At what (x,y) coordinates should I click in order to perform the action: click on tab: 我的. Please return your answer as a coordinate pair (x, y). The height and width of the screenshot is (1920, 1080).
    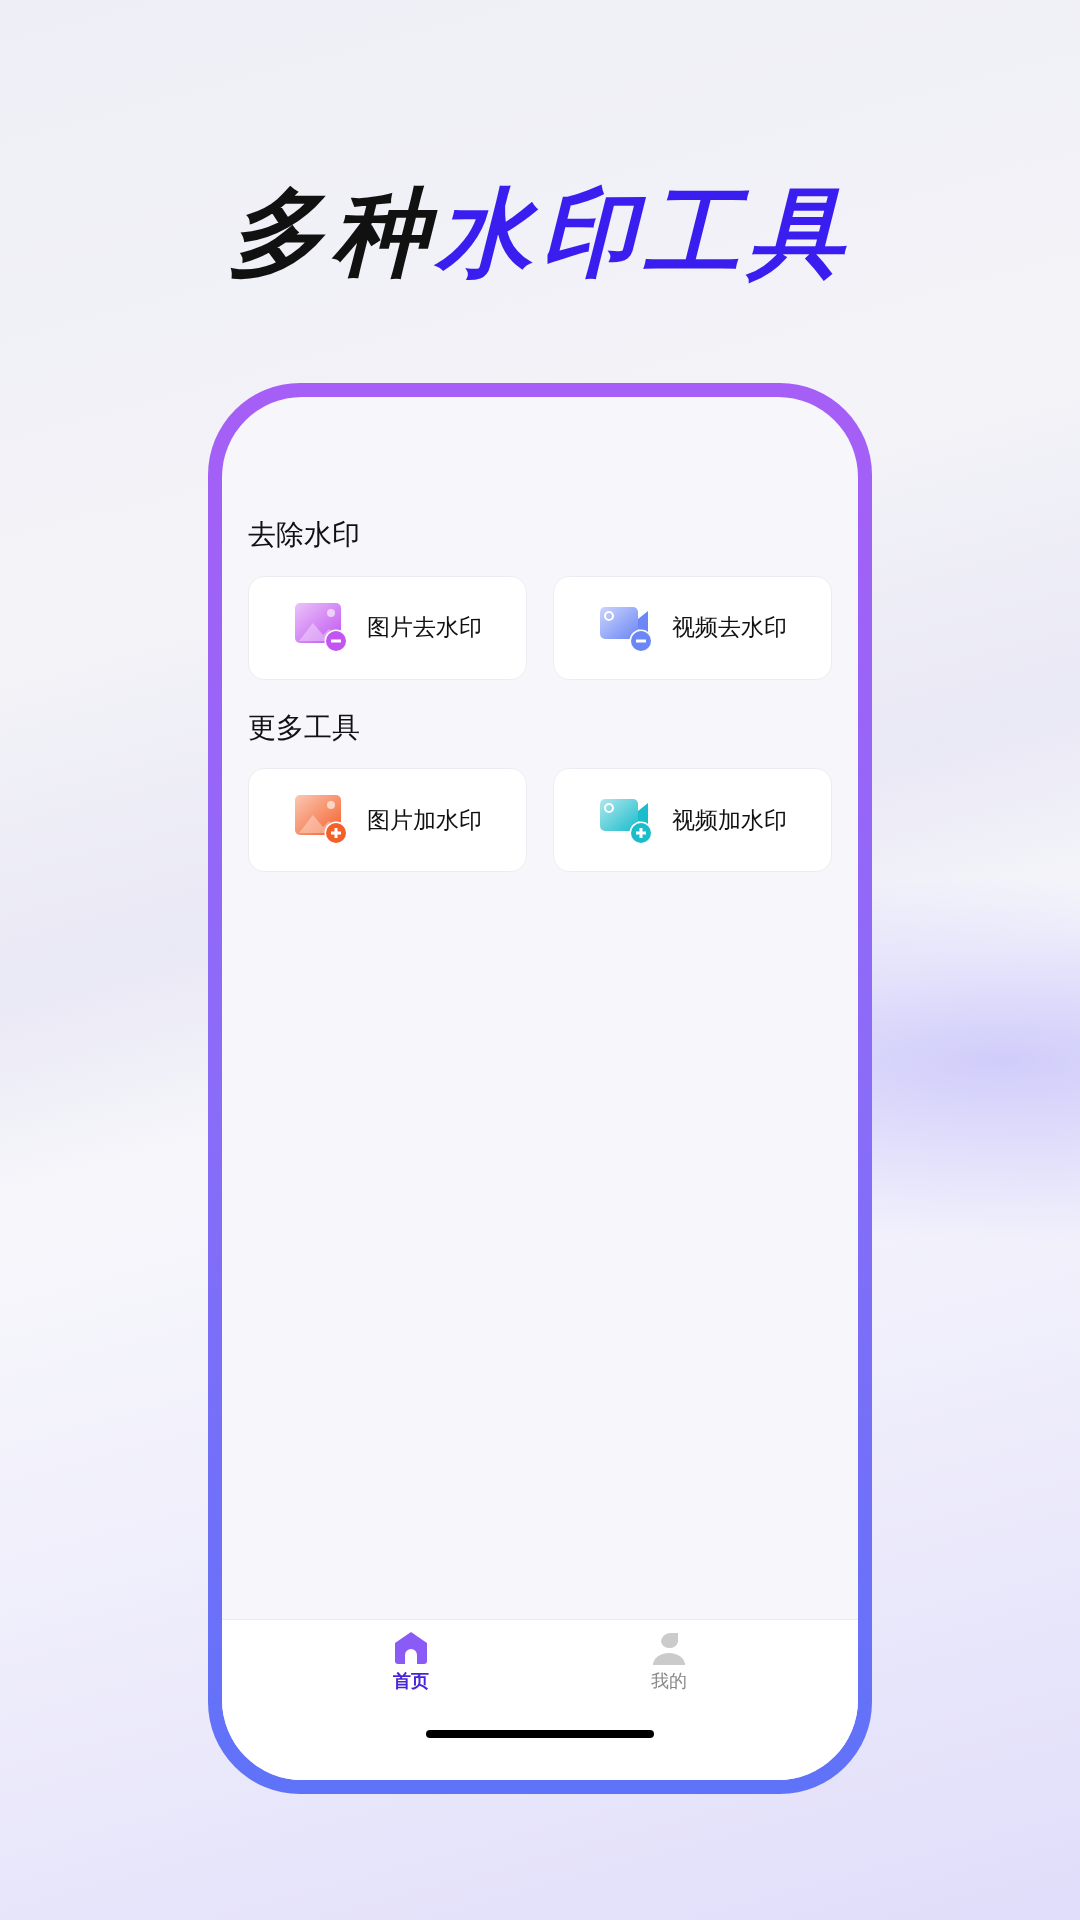
    Looking at the image, I should click on (669, 1662).